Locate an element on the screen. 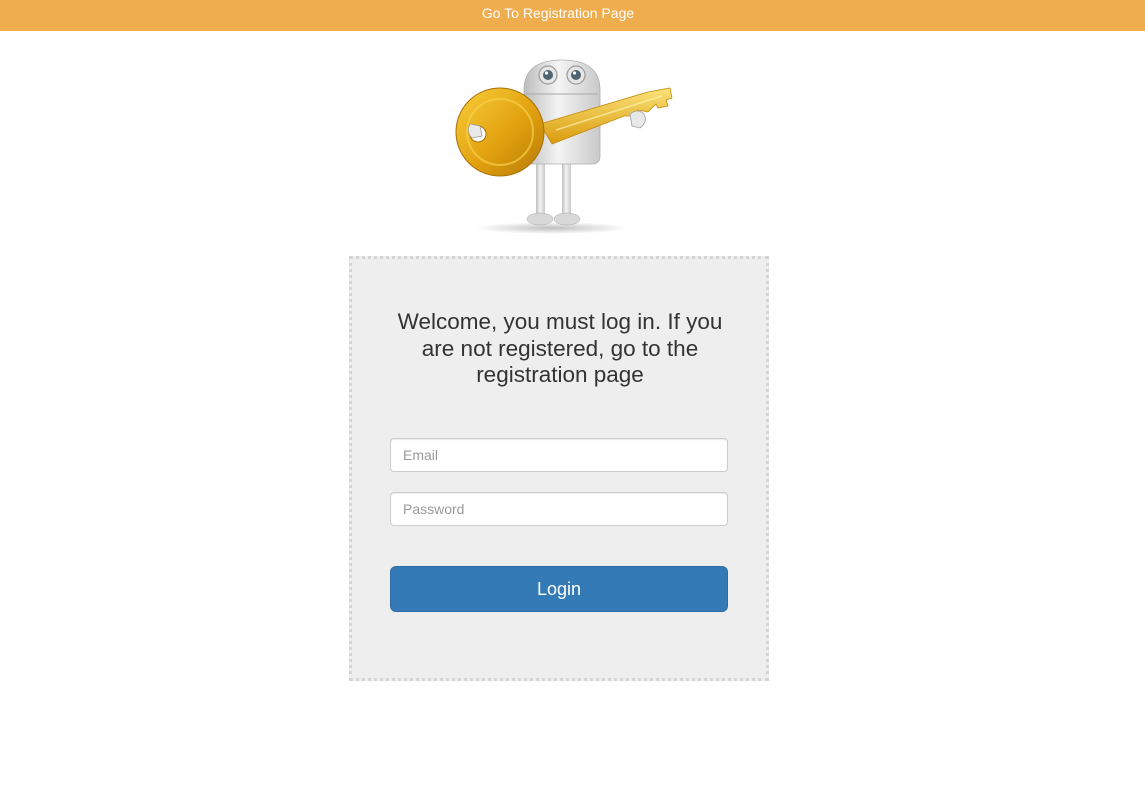  login-button: Login is located at coordinates (559, 589).